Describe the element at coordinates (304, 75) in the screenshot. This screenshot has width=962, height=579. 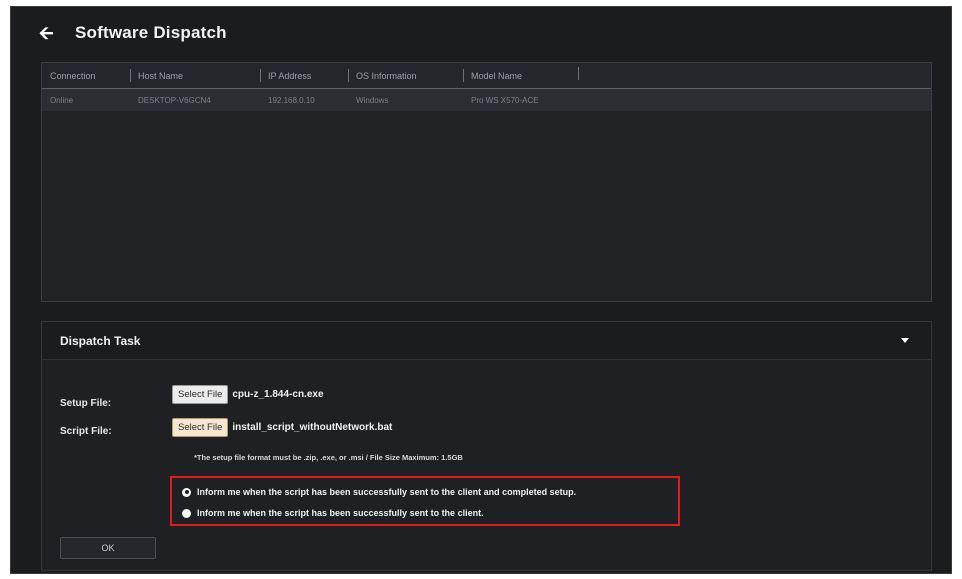
I see `column-header-ip-address: IP Address` at that location.